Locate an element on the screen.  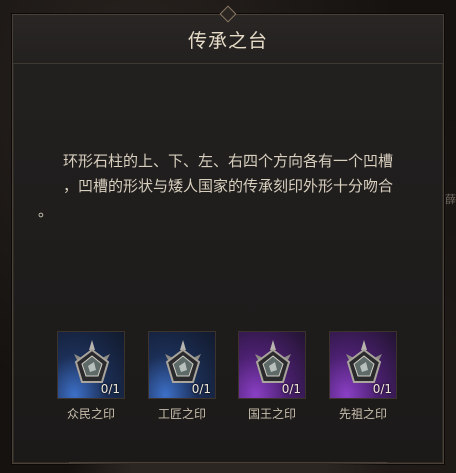
description-line: ，凹槽的形状与矮人国家的传承刻印外形十分吻合 is located at coordinates (227, 186).